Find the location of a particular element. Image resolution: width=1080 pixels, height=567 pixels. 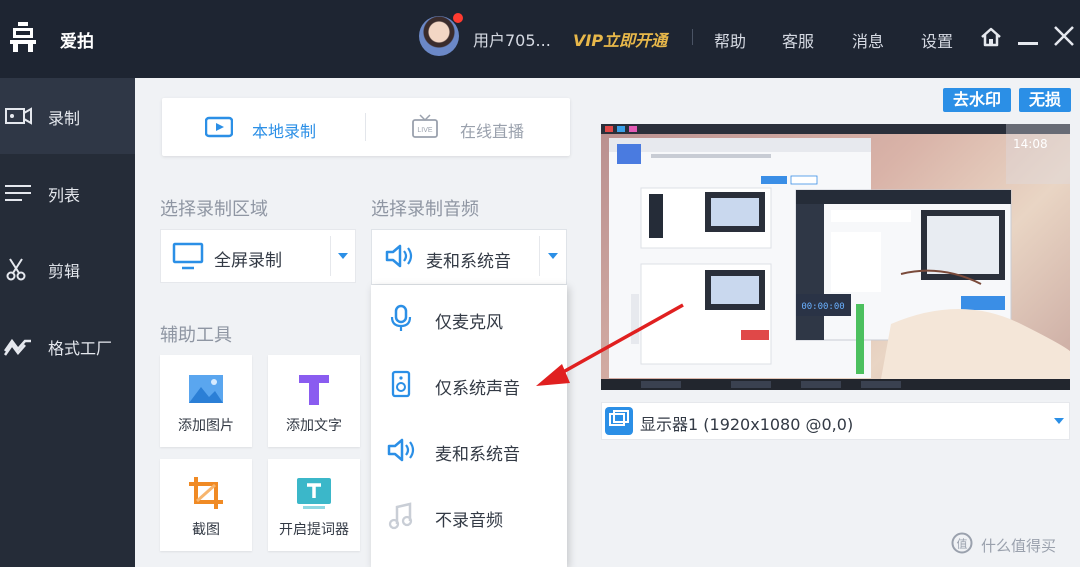

tab-live-stream: 在线直播 is located at coordinates (492, 130).